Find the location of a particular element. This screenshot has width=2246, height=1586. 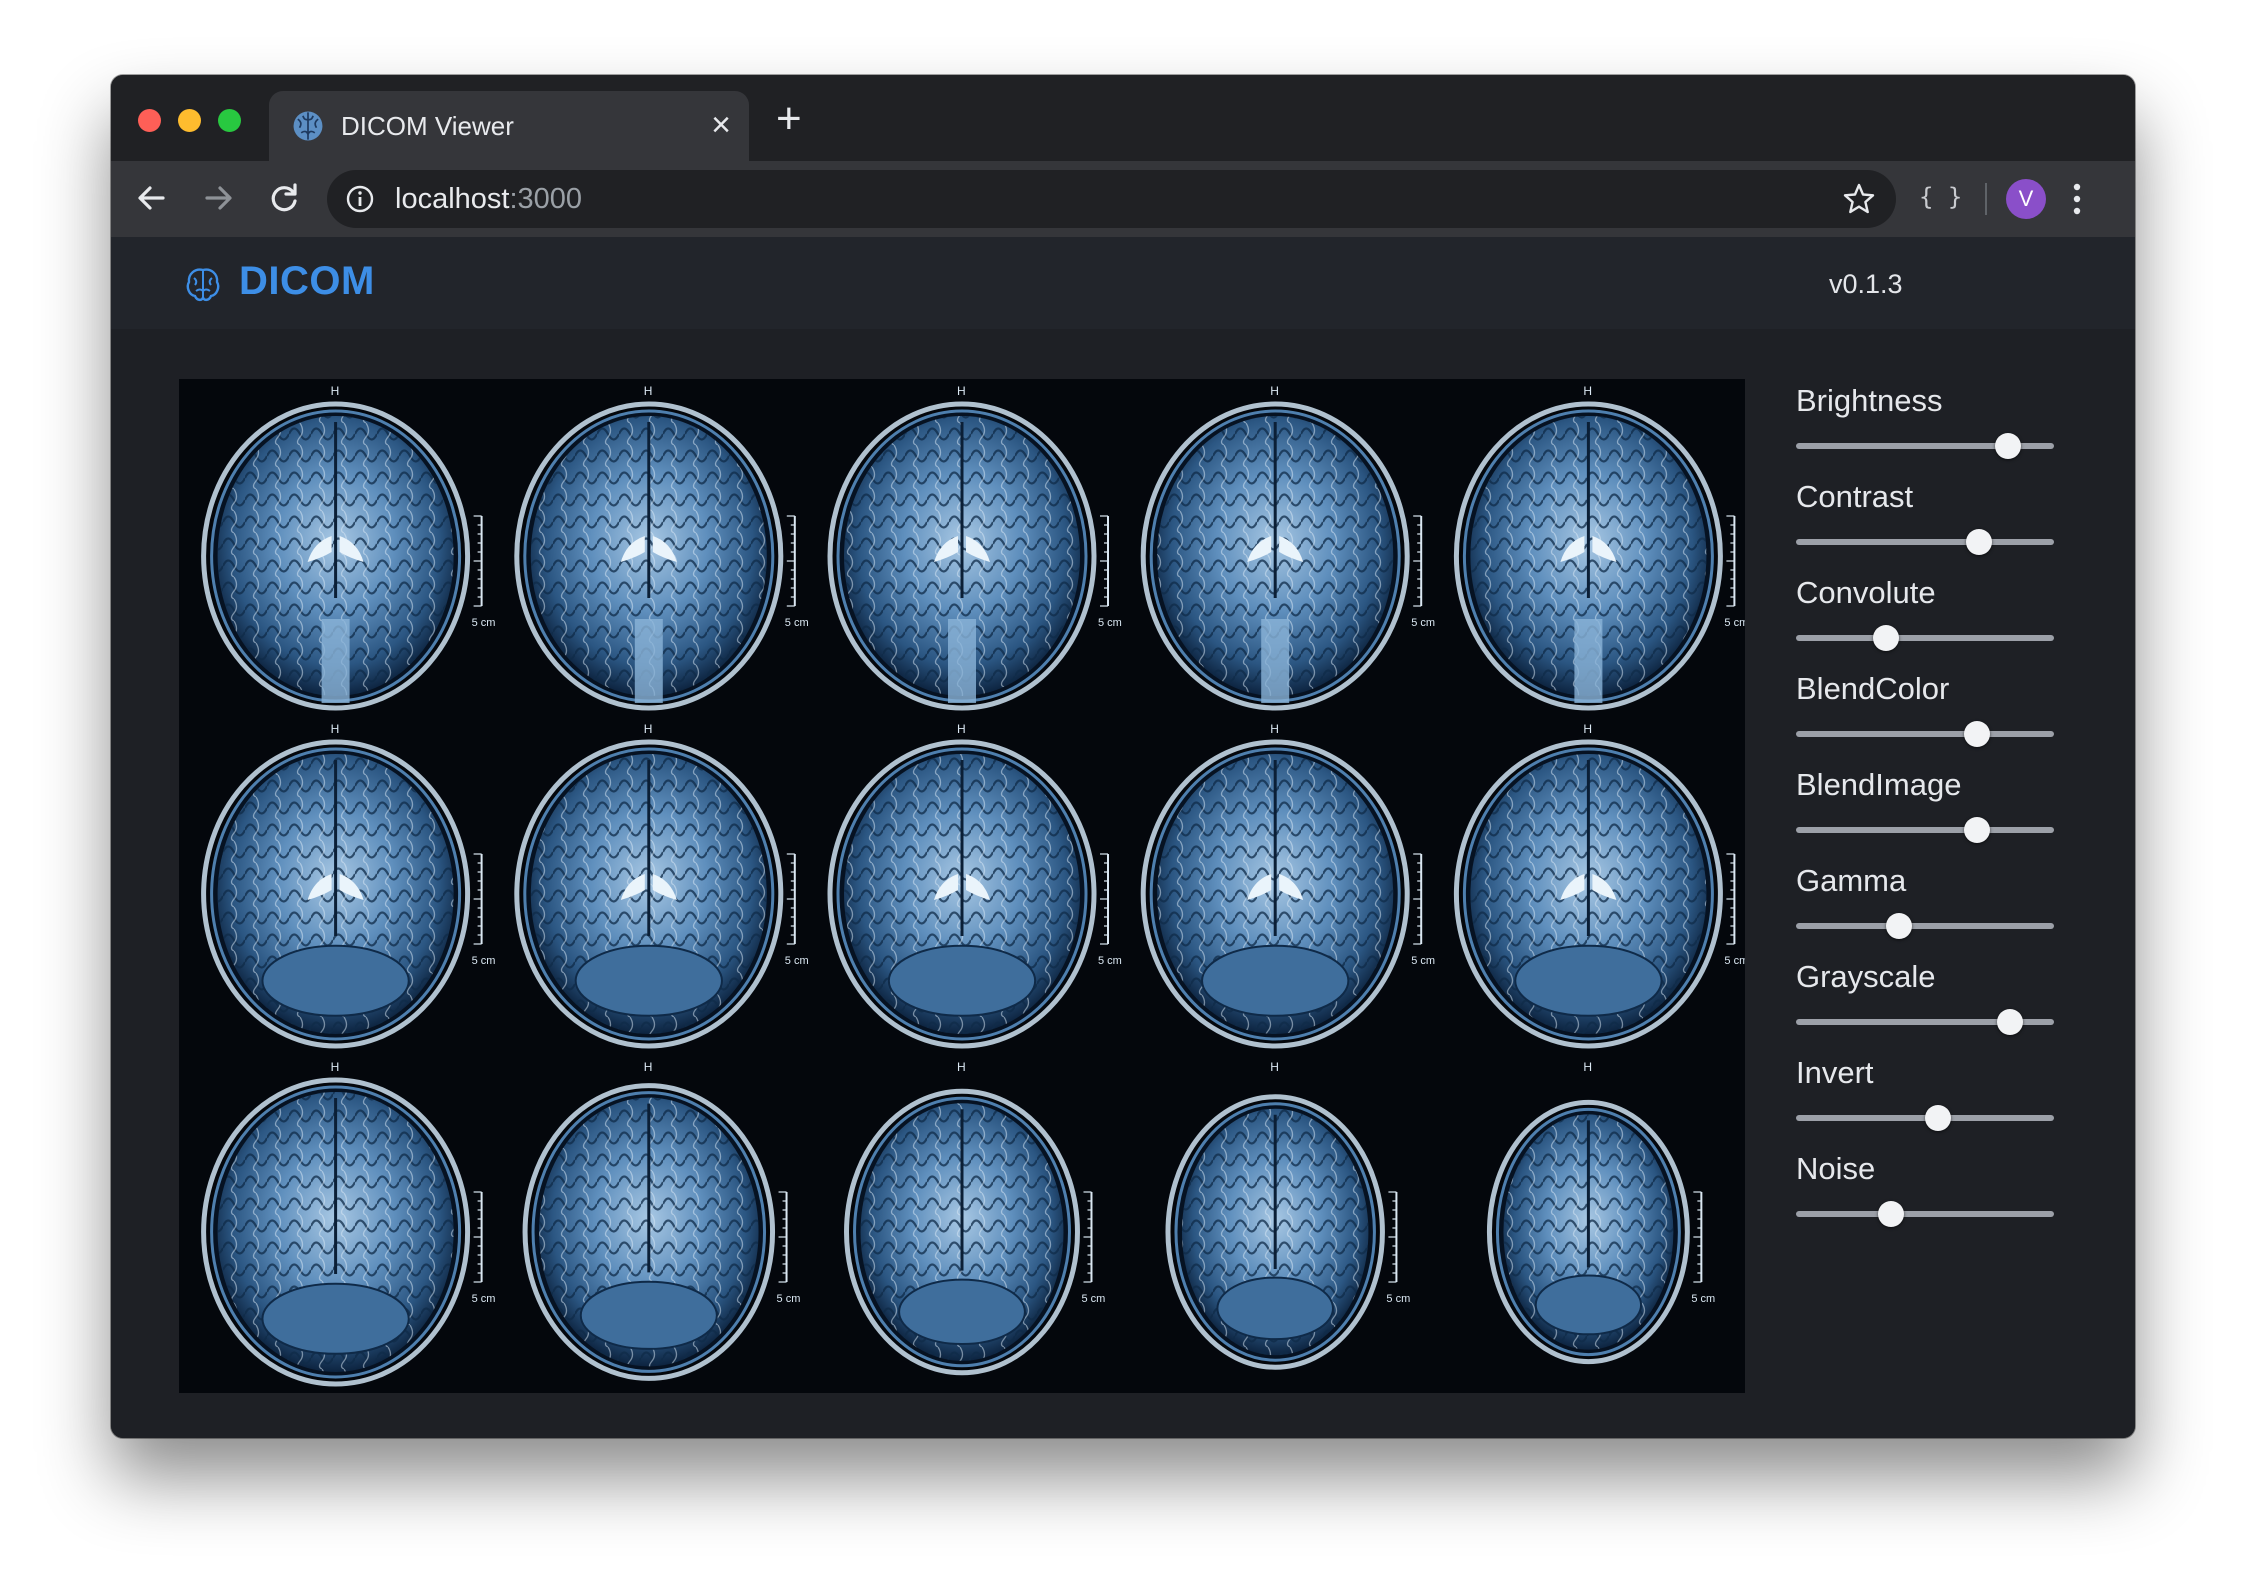

kebab-menu-icon is located at coordinates (2077, 199).